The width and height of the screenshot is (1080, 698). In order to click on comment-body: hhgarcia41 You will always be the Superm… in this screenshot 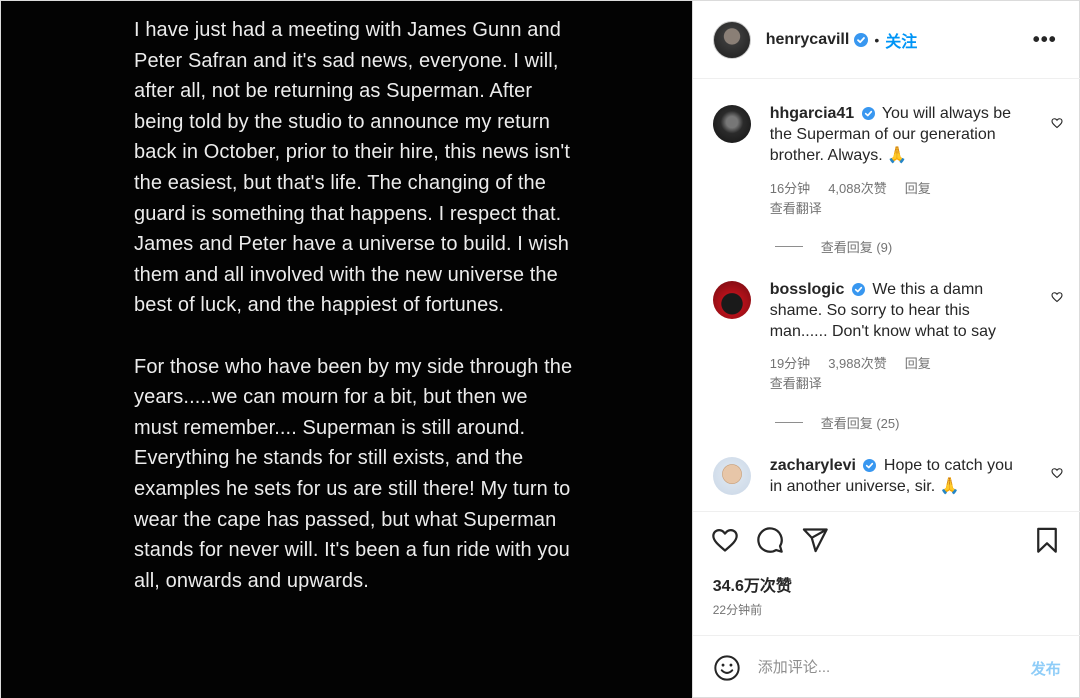, I will do `click(900, 134)`.